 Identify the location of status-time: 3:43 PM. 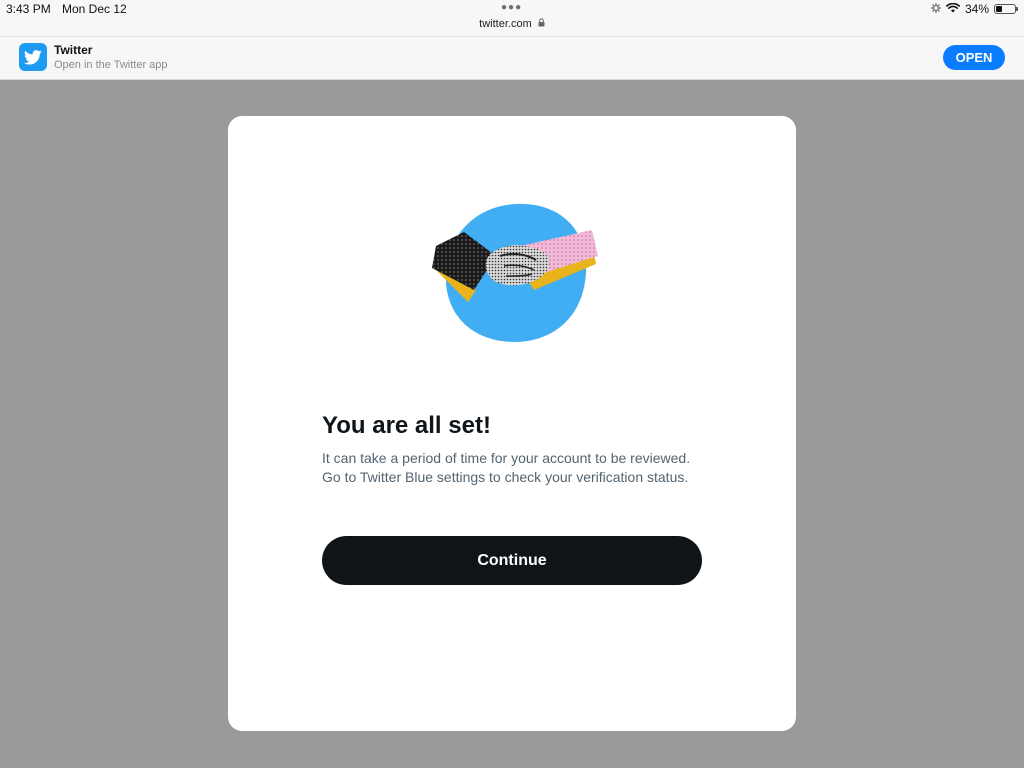
(28, 9).